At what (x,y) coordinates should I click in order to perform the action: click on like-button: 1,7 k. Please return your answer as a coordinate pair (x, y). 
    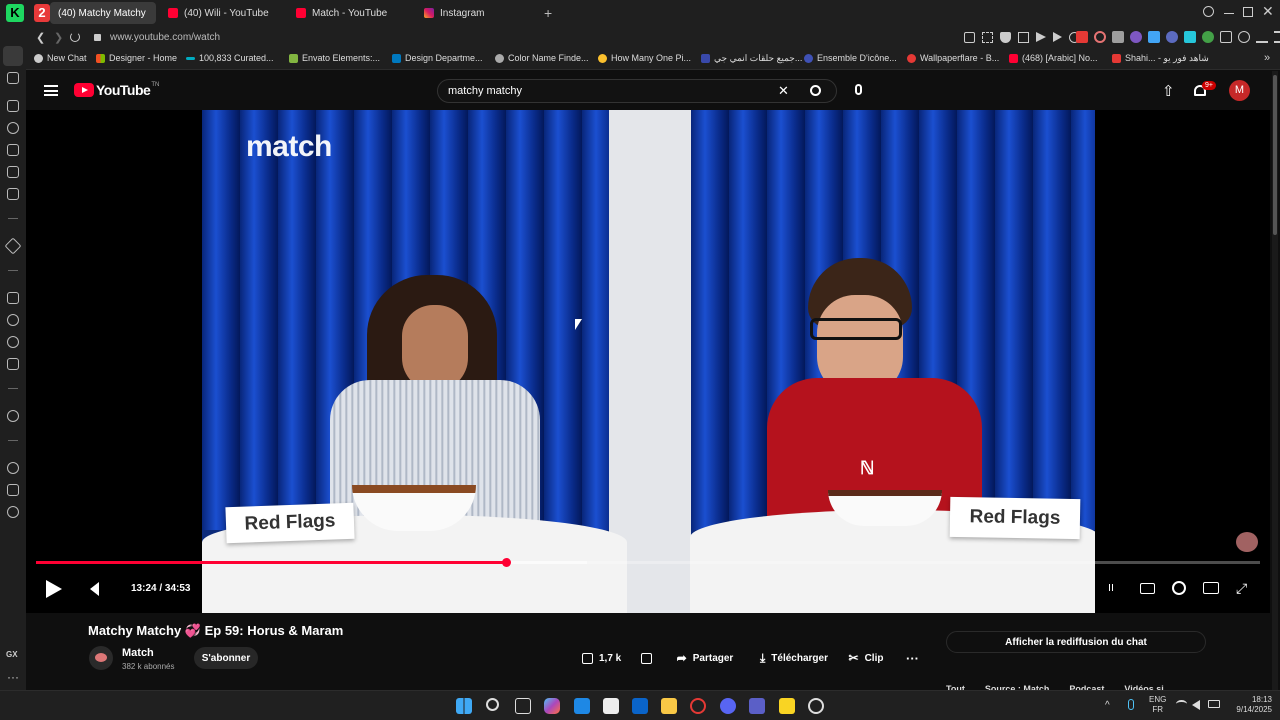
    Looking at the image, I should click on (600, 658).